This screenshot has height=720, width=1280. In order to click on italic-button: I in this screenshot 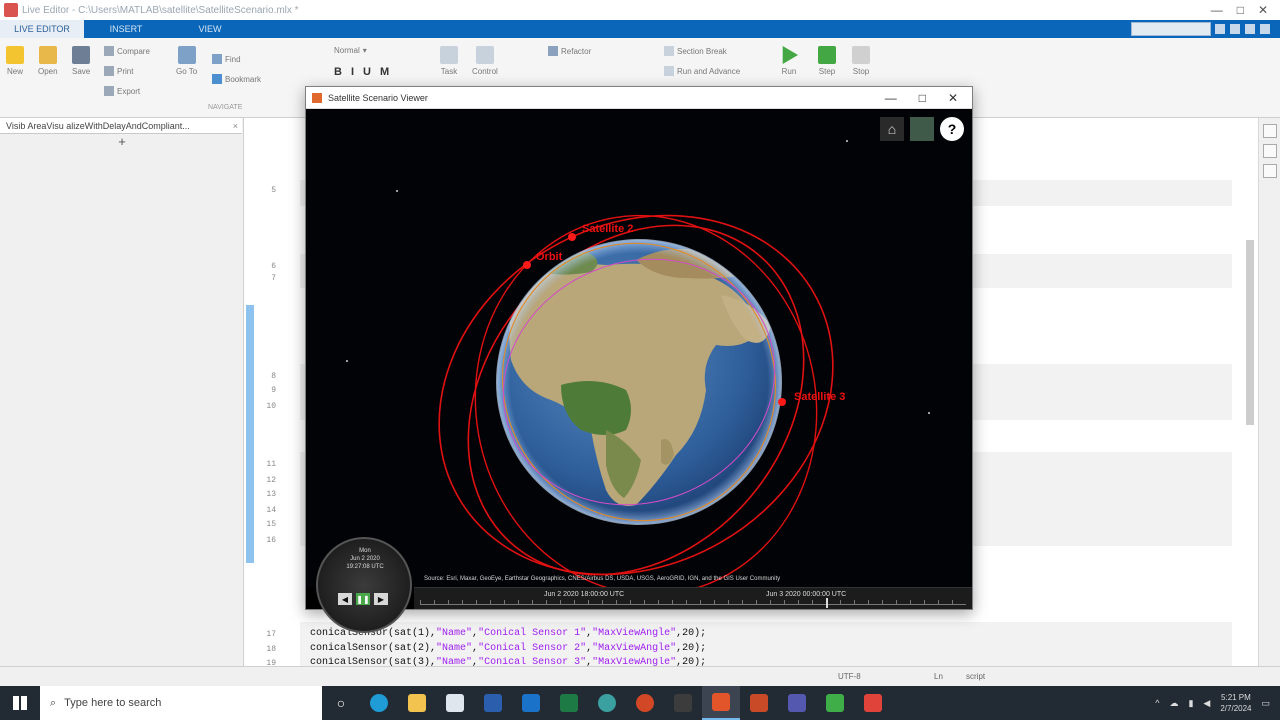, I will do `click(352, 72)`.